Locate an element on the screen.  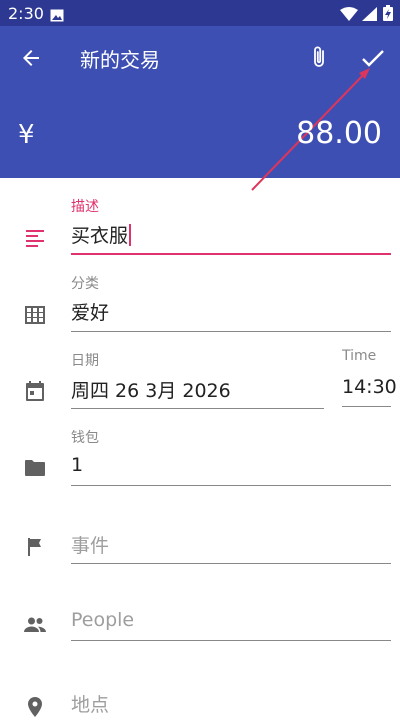
wallet-underline is located at coordinates (231, 485).